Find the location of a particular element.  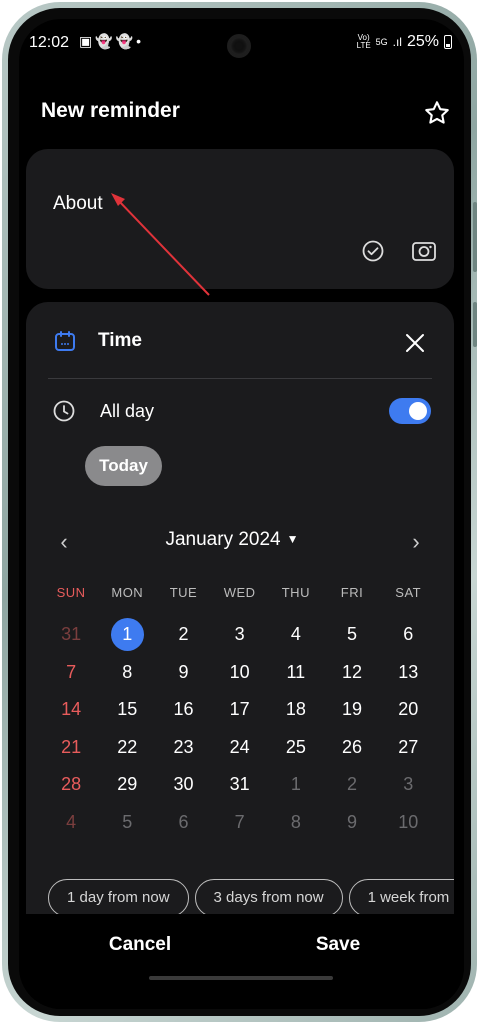

today-button: Today is located at coordinates (123, 466).